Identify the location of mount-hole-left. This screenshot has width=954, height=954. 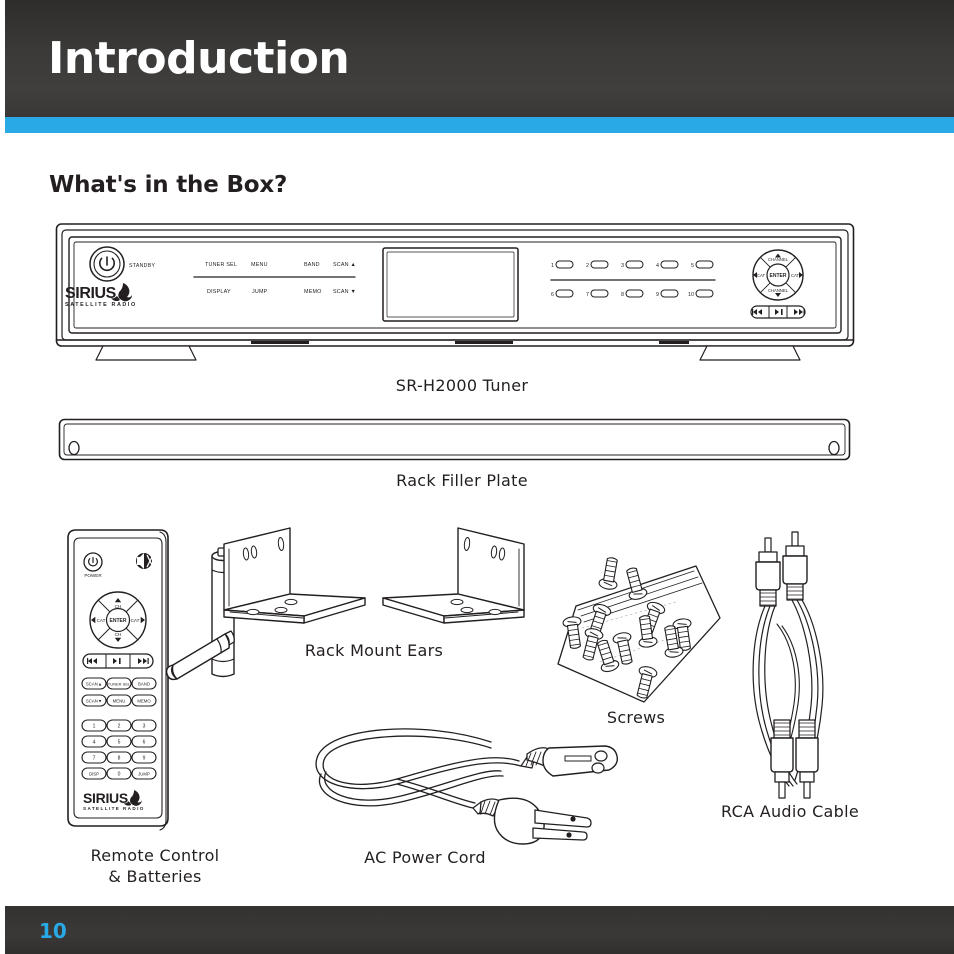
(74, 448).